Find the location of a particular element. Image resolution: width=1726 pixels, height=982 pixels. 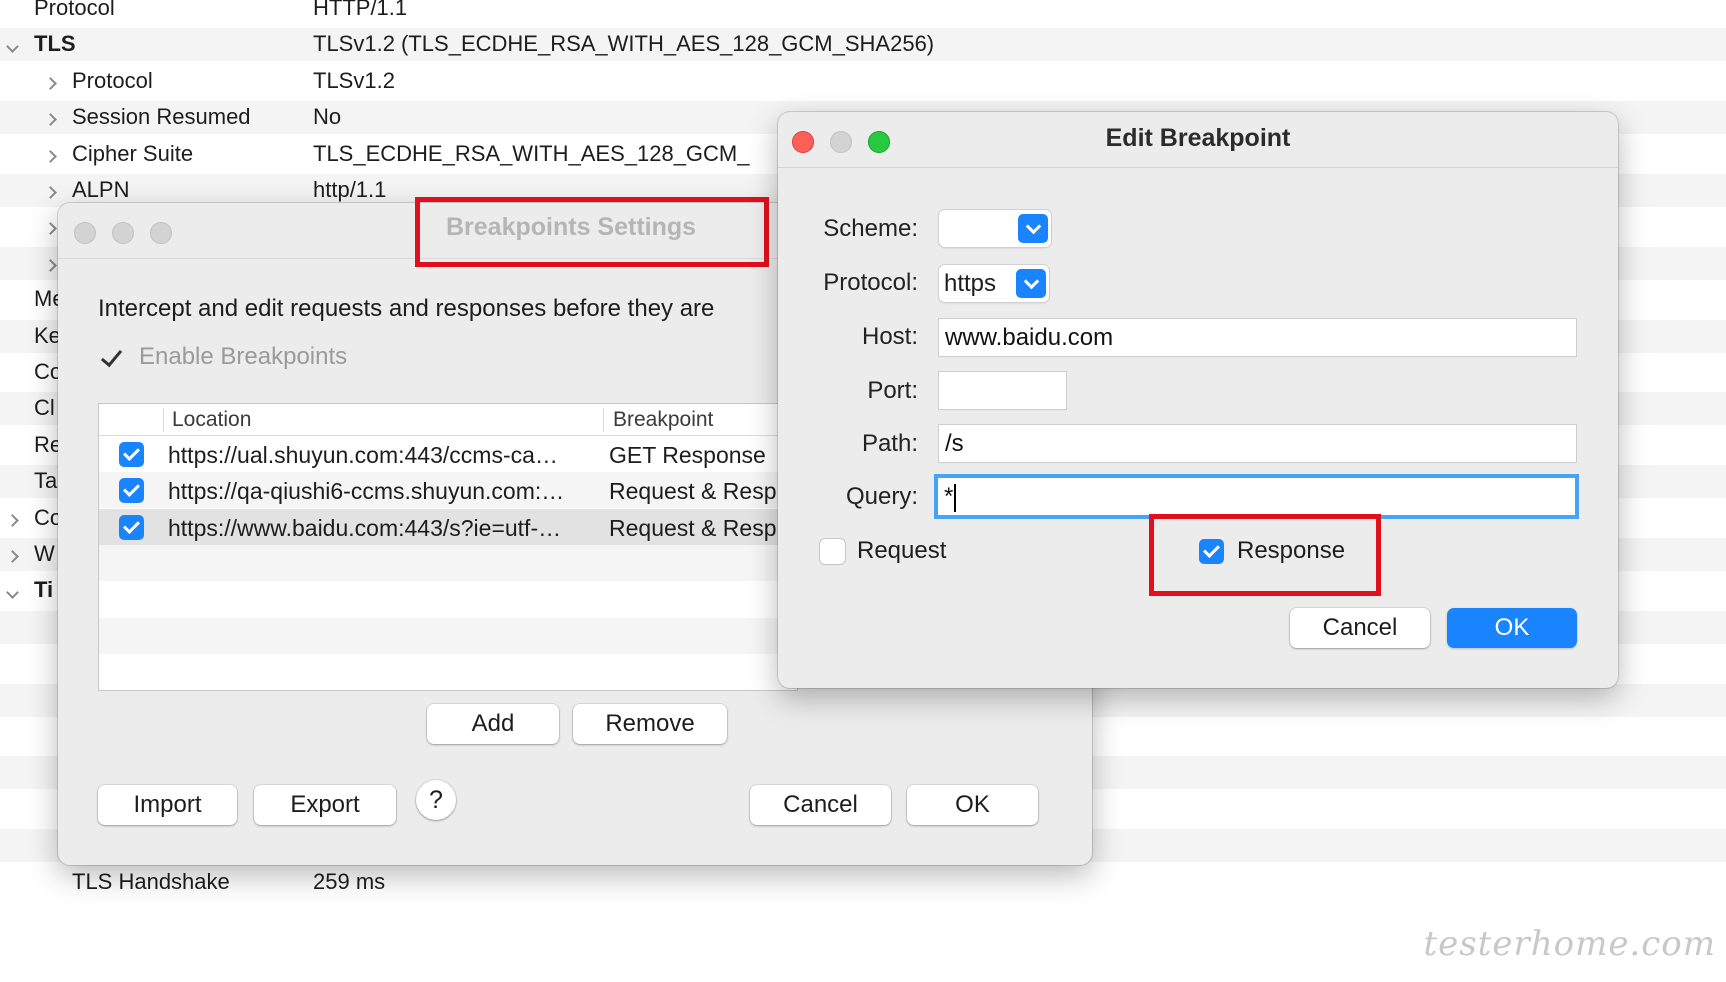

export-button: Export is located at coordinates (325, 805).